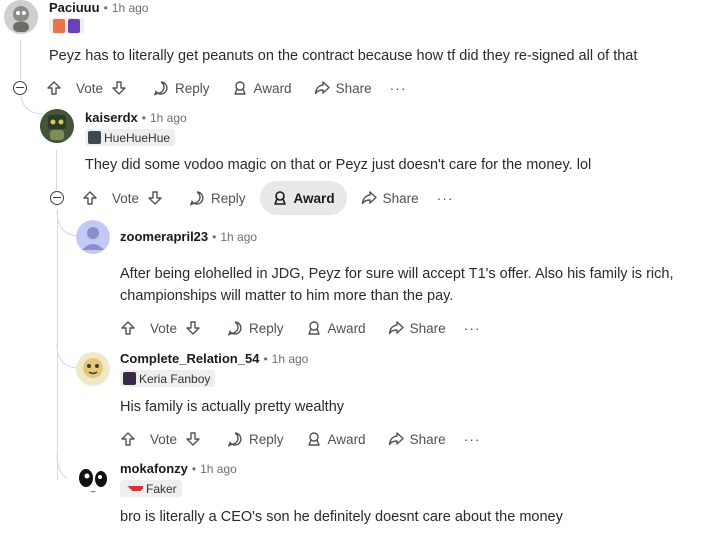 The height and width of the screenshot is (541, 724). I want to click on comment-text: His family is actually pretty wealthy, so click(232, 407).